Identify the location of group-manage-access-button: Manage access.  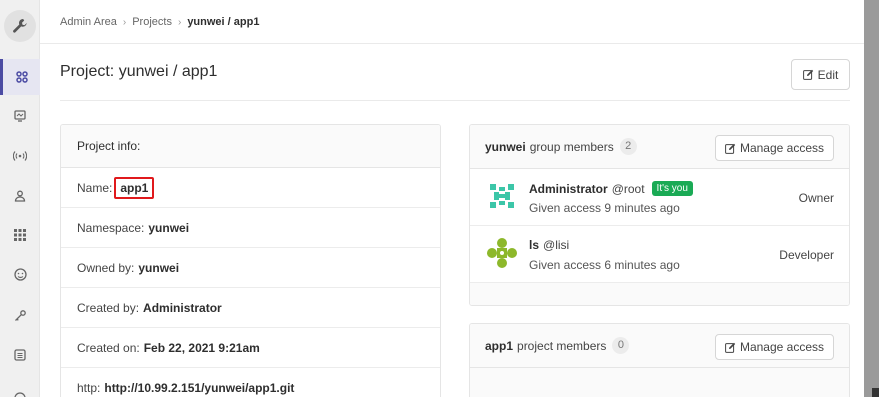
(774, 148).